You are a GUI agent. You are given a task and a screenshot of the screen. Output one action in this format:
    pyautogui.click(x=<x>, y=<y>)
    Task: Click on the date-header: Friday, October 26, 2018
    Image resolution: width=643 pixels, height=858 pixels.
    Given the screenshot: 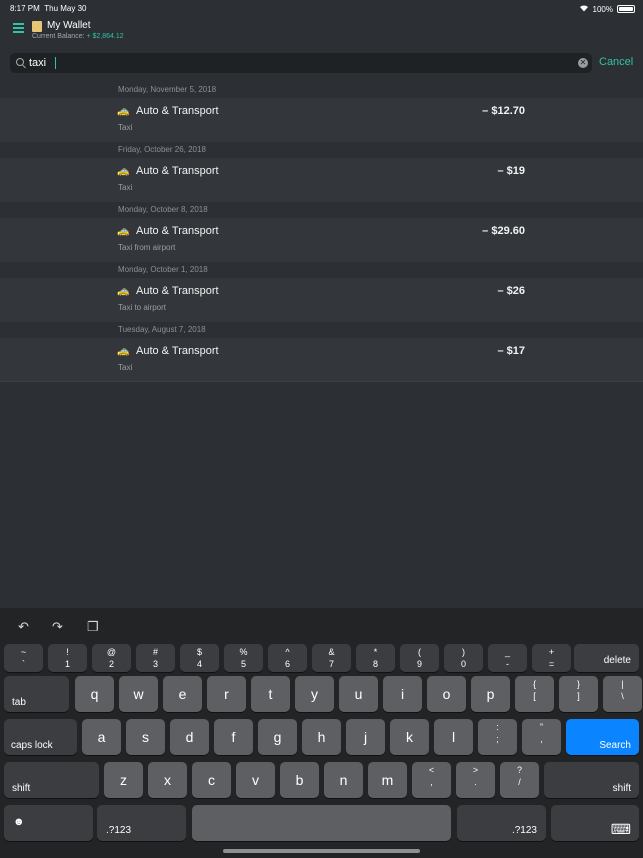 What is the action you would take?
    pyautogui.click(x=321, y=150)
    